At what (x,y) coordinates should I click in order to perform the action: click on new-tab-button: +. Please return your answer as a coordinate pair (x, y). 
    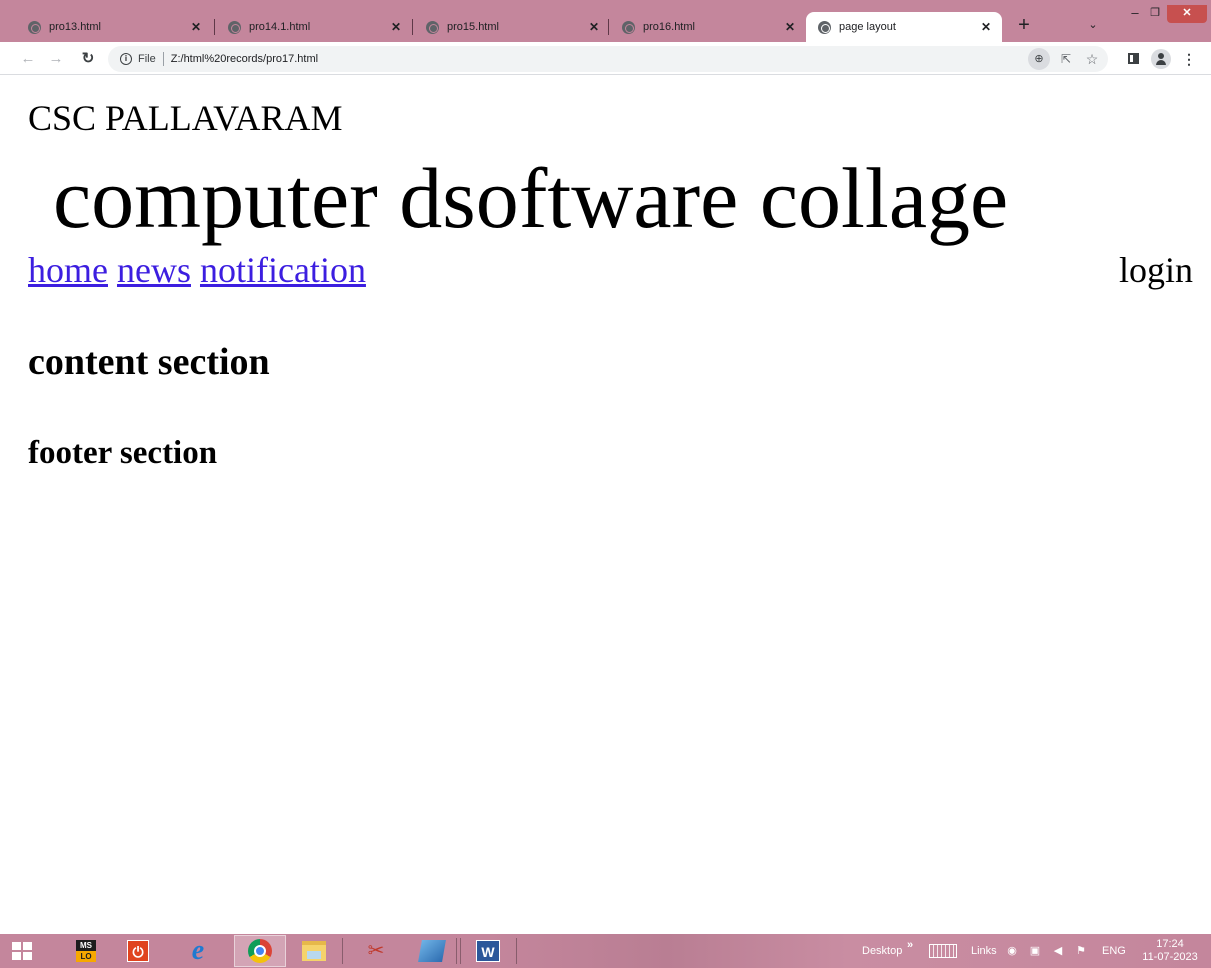
    Looking at the image, I should click on (1024, 26).